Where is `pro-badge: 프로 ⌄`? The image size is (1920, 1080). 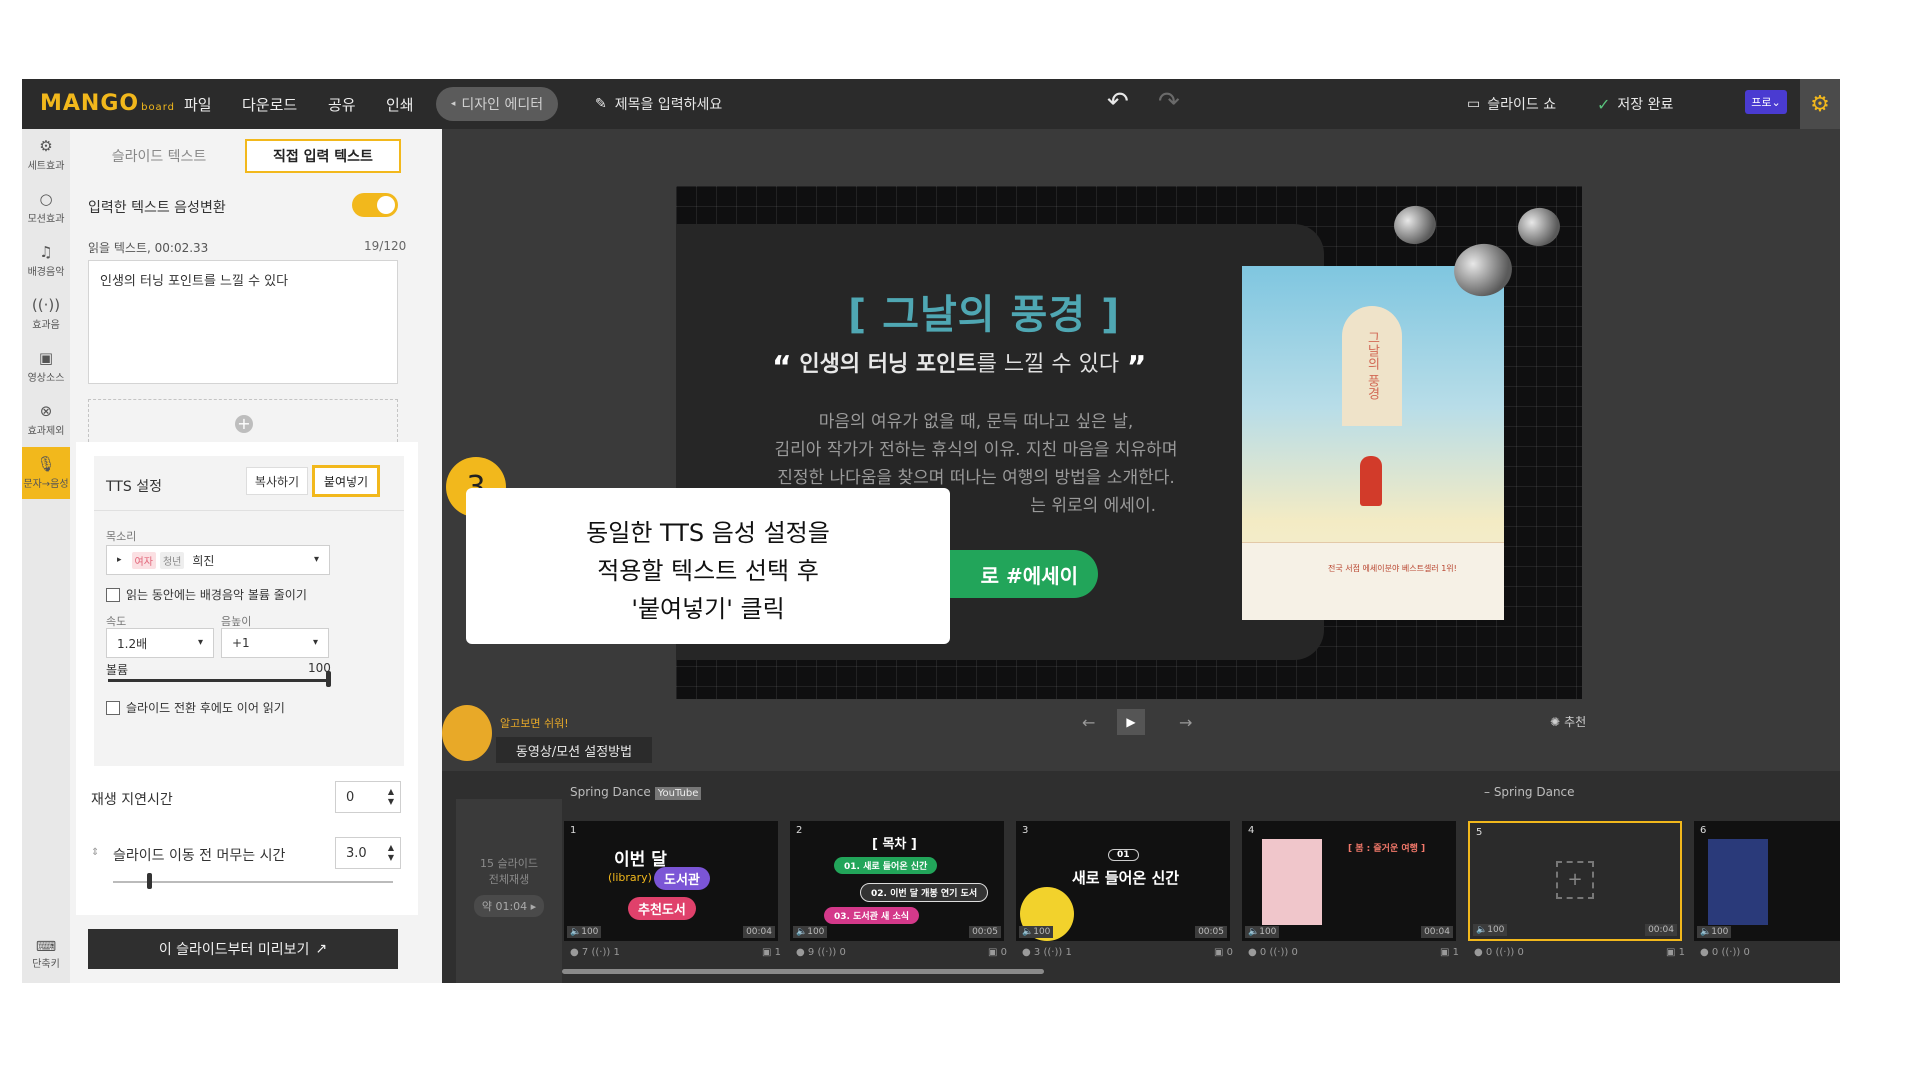
pro-badge: 프로 ⌄ is located at coordinates (1766, 102).